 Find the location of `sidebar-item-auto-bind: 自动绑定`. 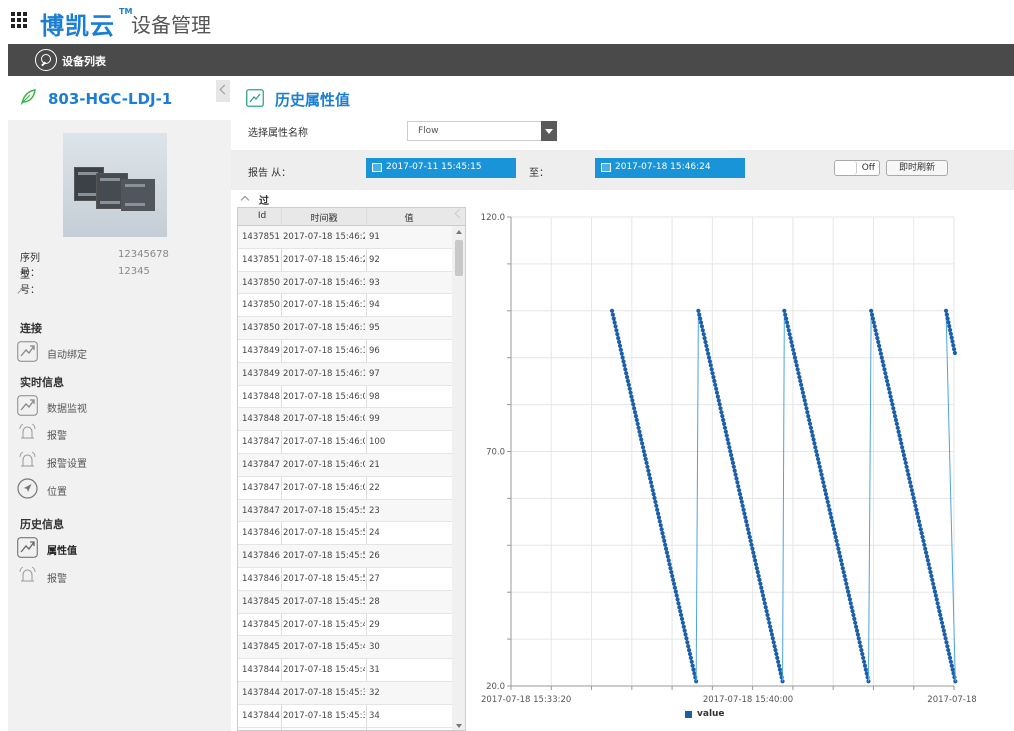

sidebar-item-auto-bind: 自动绑定 is located at coordinates (107, 352).